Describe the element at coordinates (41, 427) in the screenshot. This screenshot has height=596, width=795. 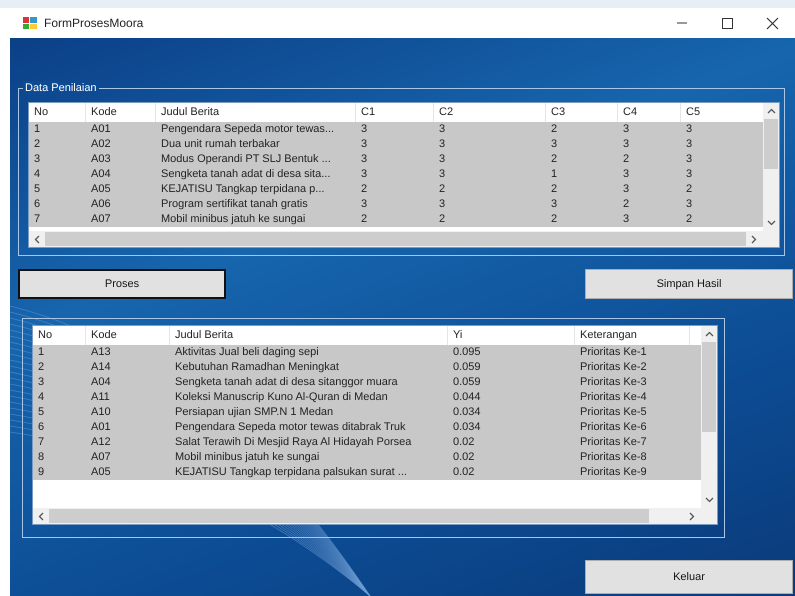
I see `table-cell-text: 6` at that location.